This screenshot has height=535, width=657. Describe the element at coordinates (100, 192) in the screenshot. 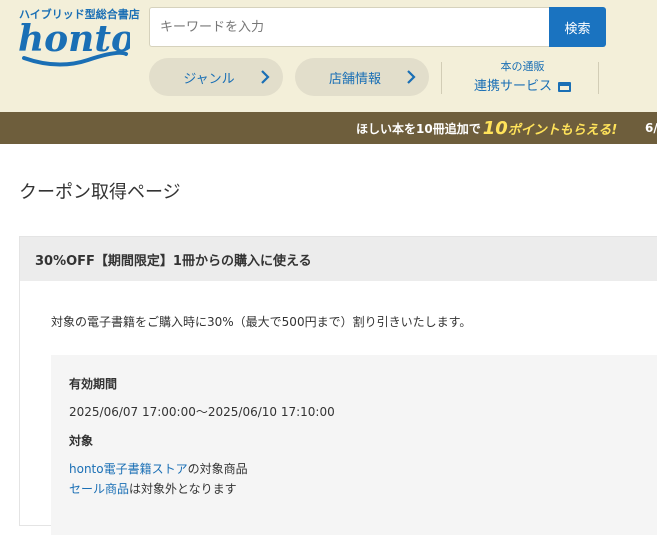

I see `page-title: クーポン取得ページ` at that location.